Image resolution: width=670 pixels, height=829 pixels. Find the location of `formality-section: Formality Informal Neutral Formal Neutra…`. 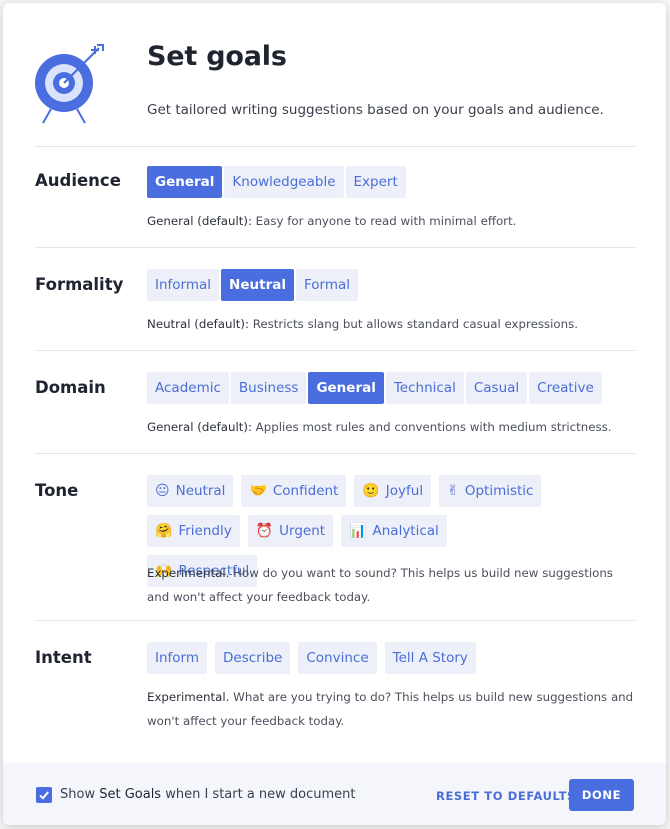

formality-section: Formality Informal Neutral Formal Neutra… is located at coordinates (335, 298).